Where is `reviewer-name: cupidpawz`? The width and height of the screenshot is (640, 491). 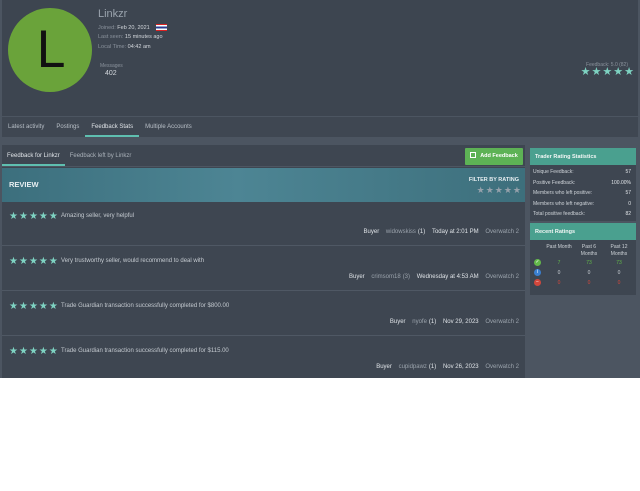 reviewer-name: cupidpawz is located at coordinates (413, 367).